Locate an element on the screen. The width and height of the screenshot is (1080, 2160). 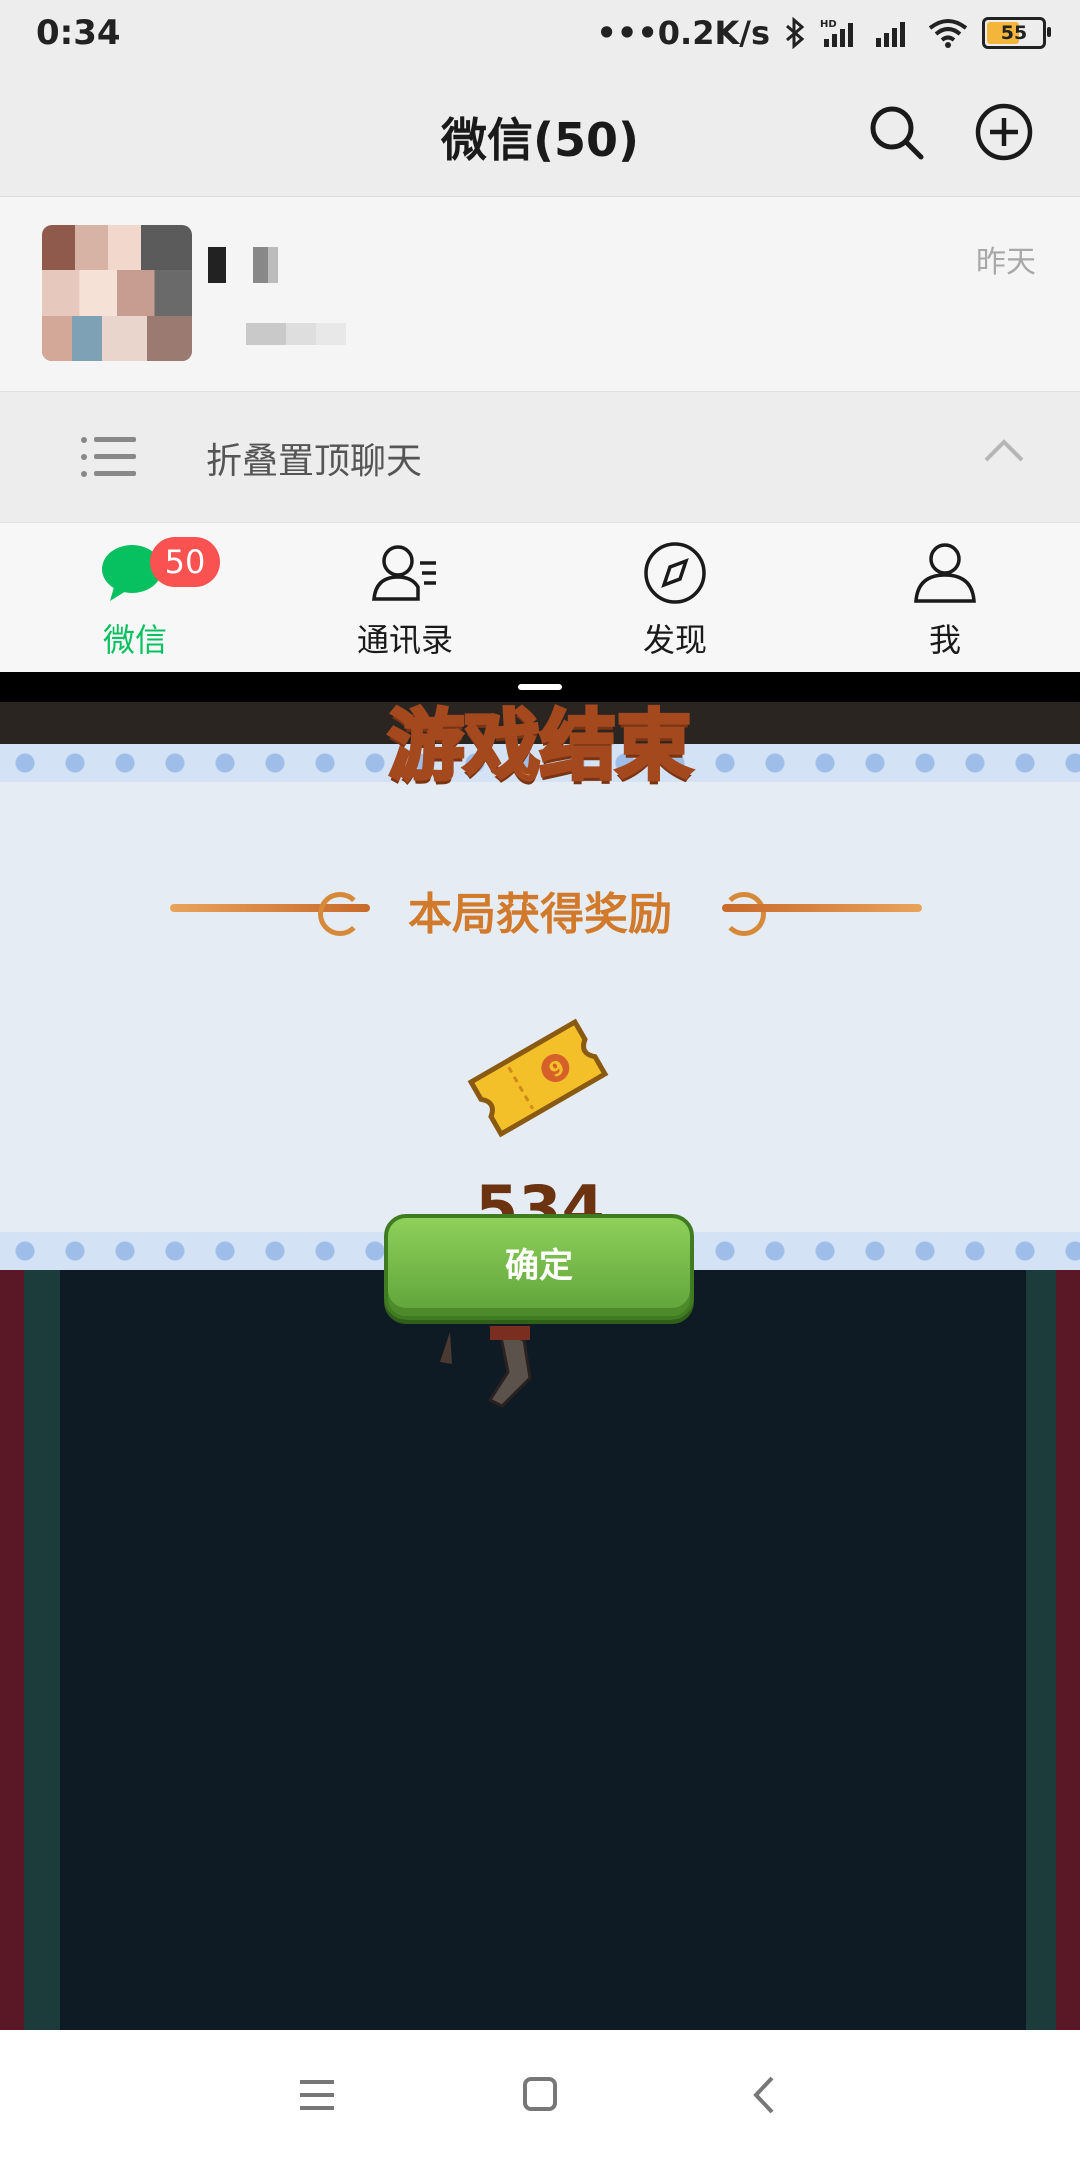
wifi-icon is located at coordinates (948, 33).